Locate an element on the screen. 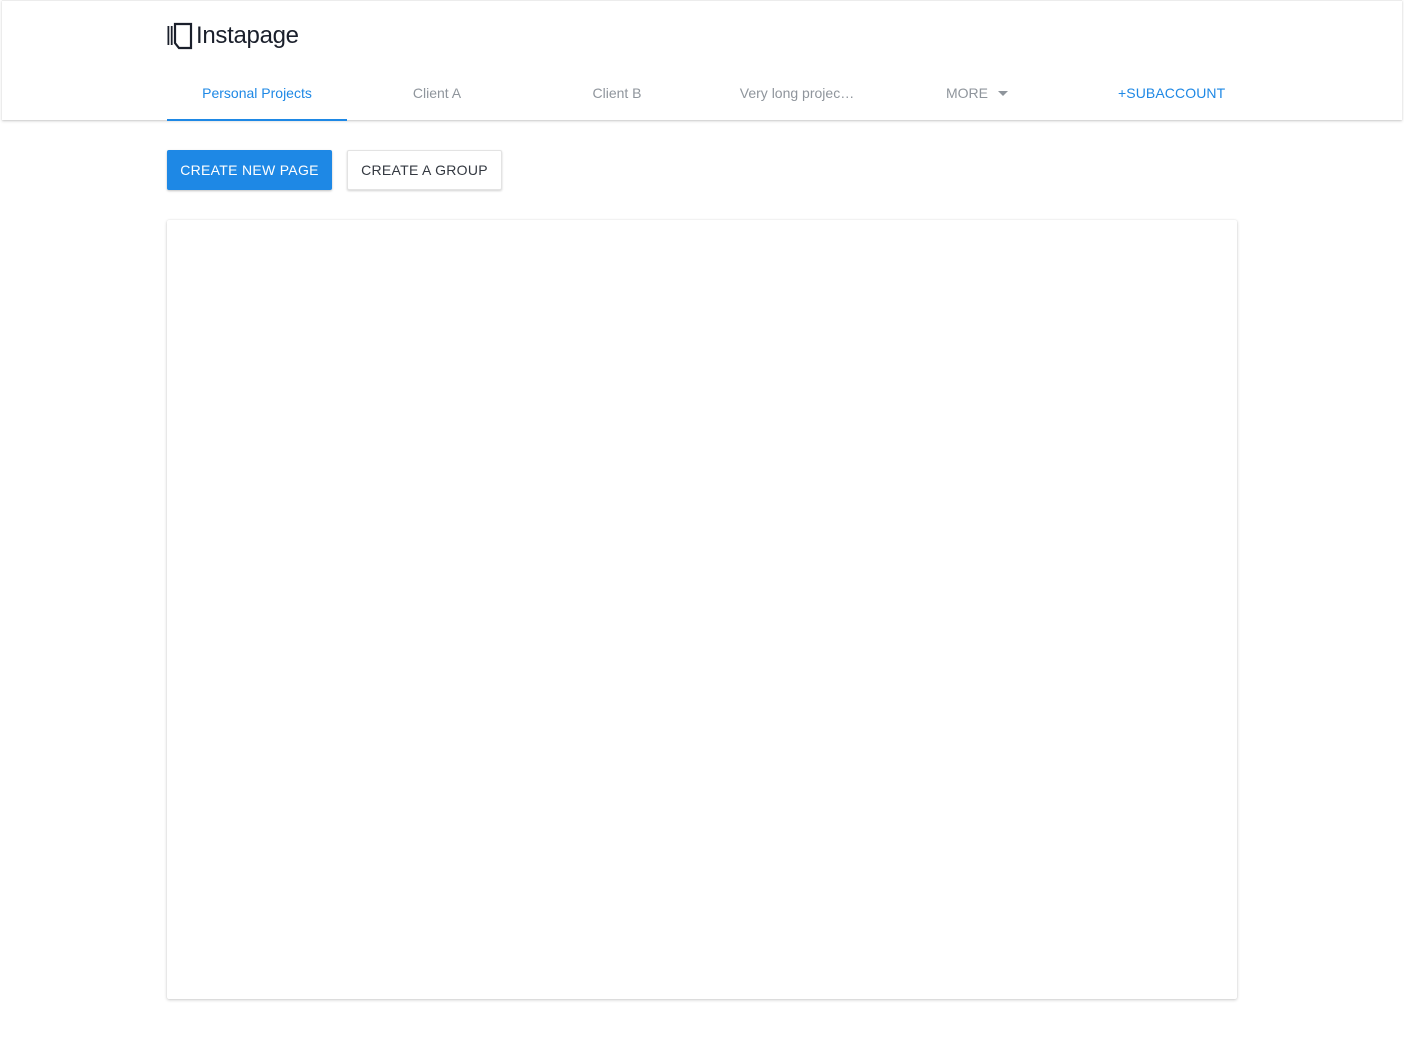  tab-client-b: Client B is located at coordinates (617, 93).